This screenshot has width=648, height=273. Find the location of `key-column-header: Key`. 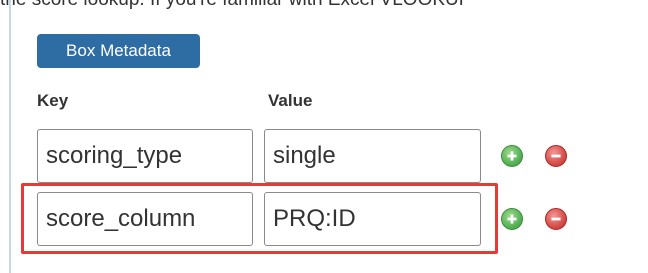

key-column-header: Key is located at coordinates (53, 100).